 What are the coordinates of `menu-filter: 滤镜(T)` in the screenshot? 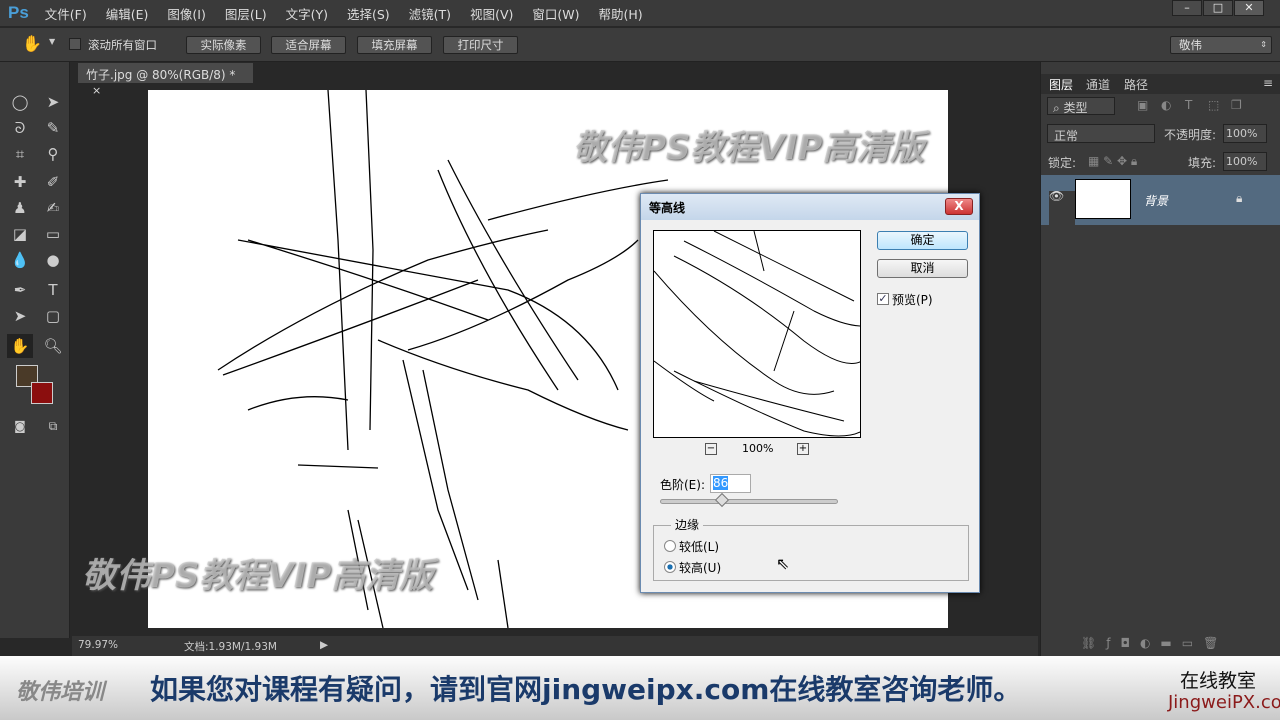 It's located at (430, 13).